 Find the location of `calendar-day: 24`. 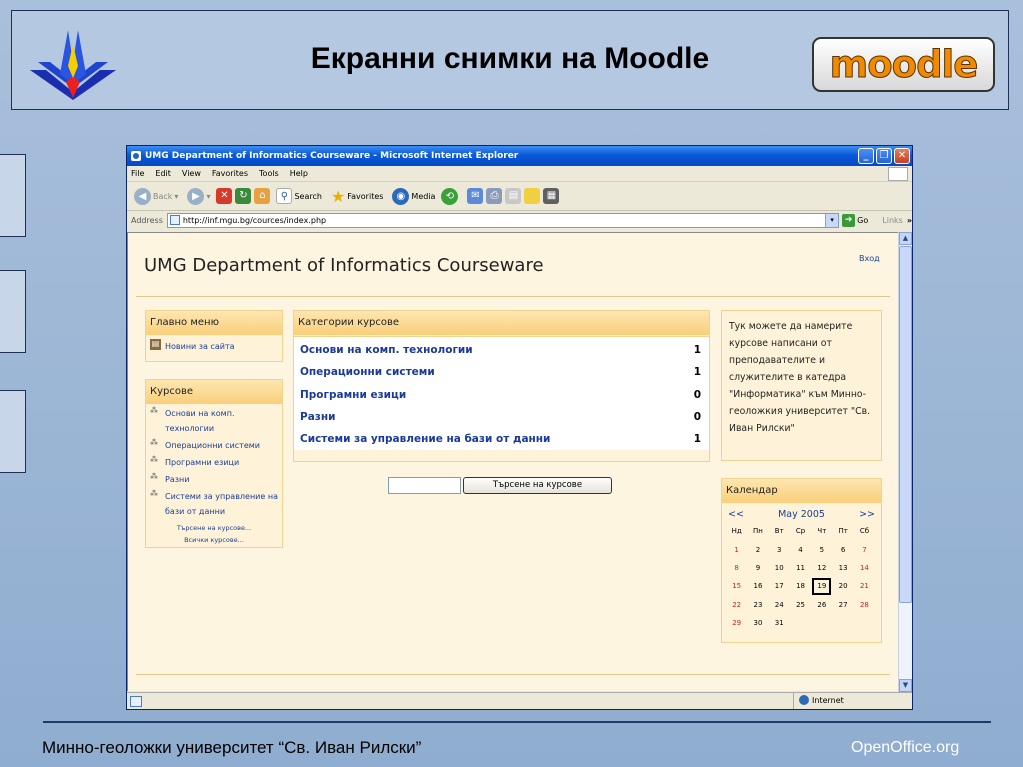

calendar-day: 24 is located at coordinates (779, 605).